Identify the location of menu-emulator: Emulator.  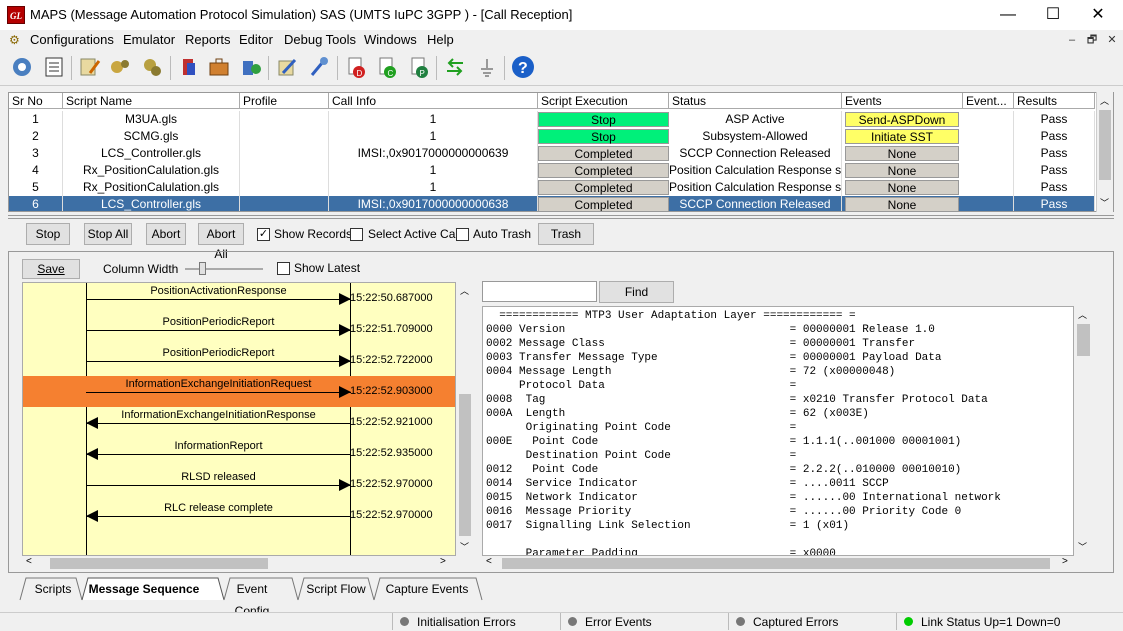
(149, 39).